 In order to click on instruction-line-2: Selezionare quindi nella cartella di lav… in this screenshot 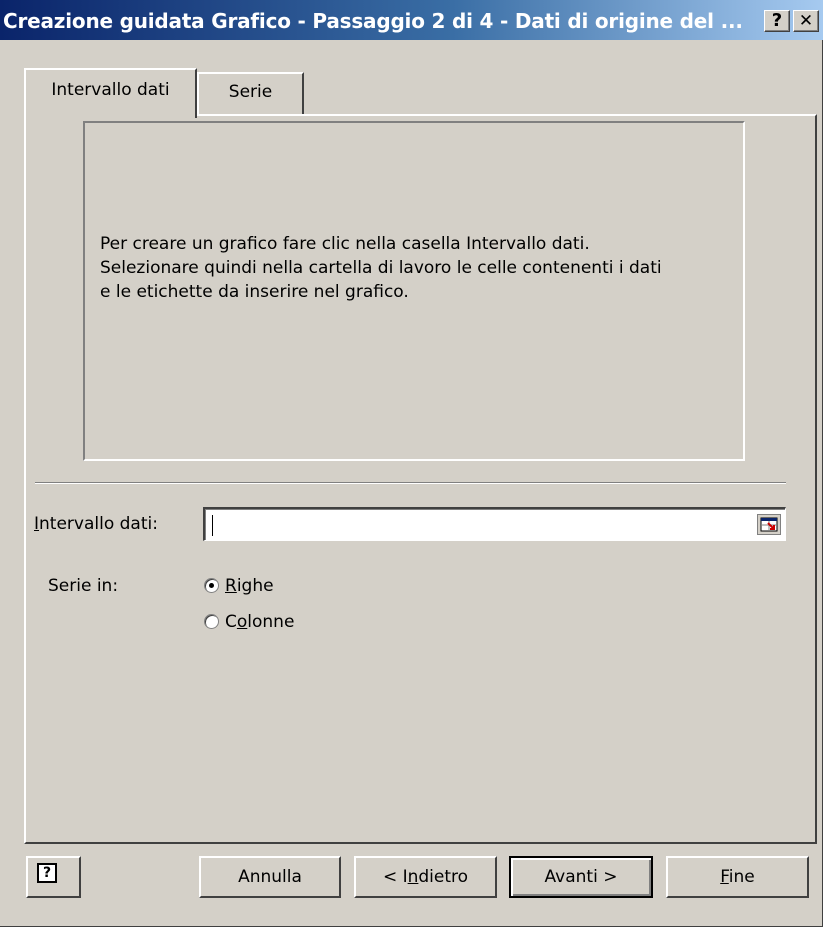, I will do `click(381, 268)`.